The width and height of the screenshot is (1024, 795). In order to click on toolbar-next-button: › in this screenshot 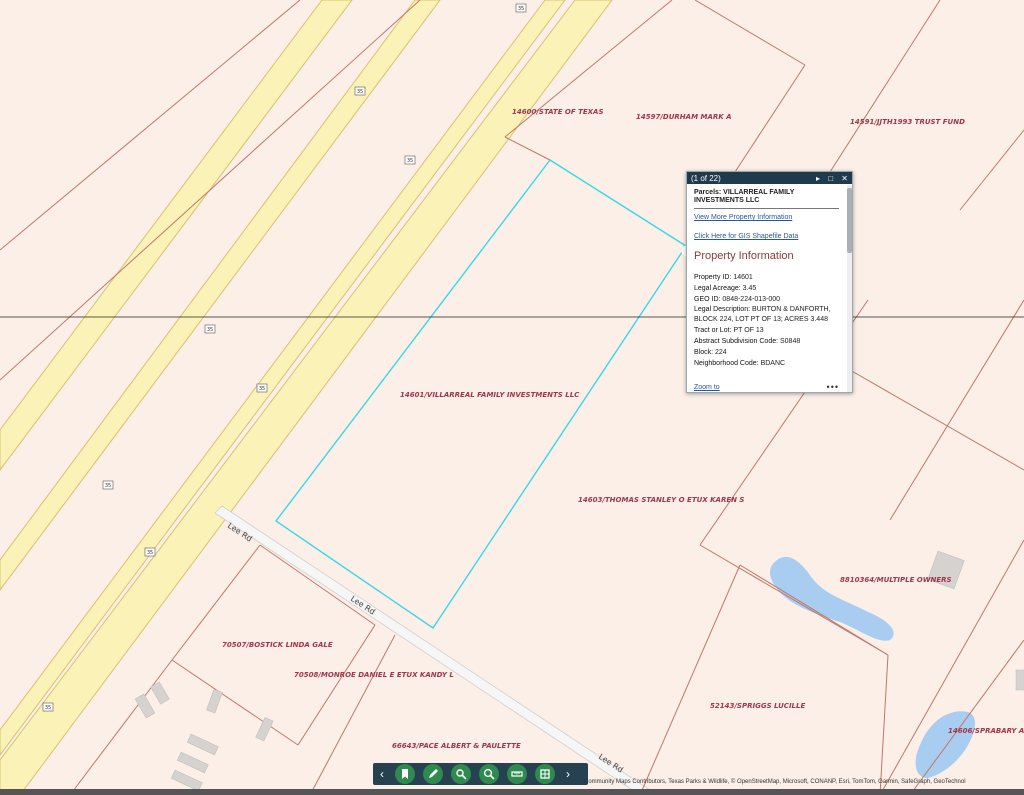, I will do `click(568, 774)`.